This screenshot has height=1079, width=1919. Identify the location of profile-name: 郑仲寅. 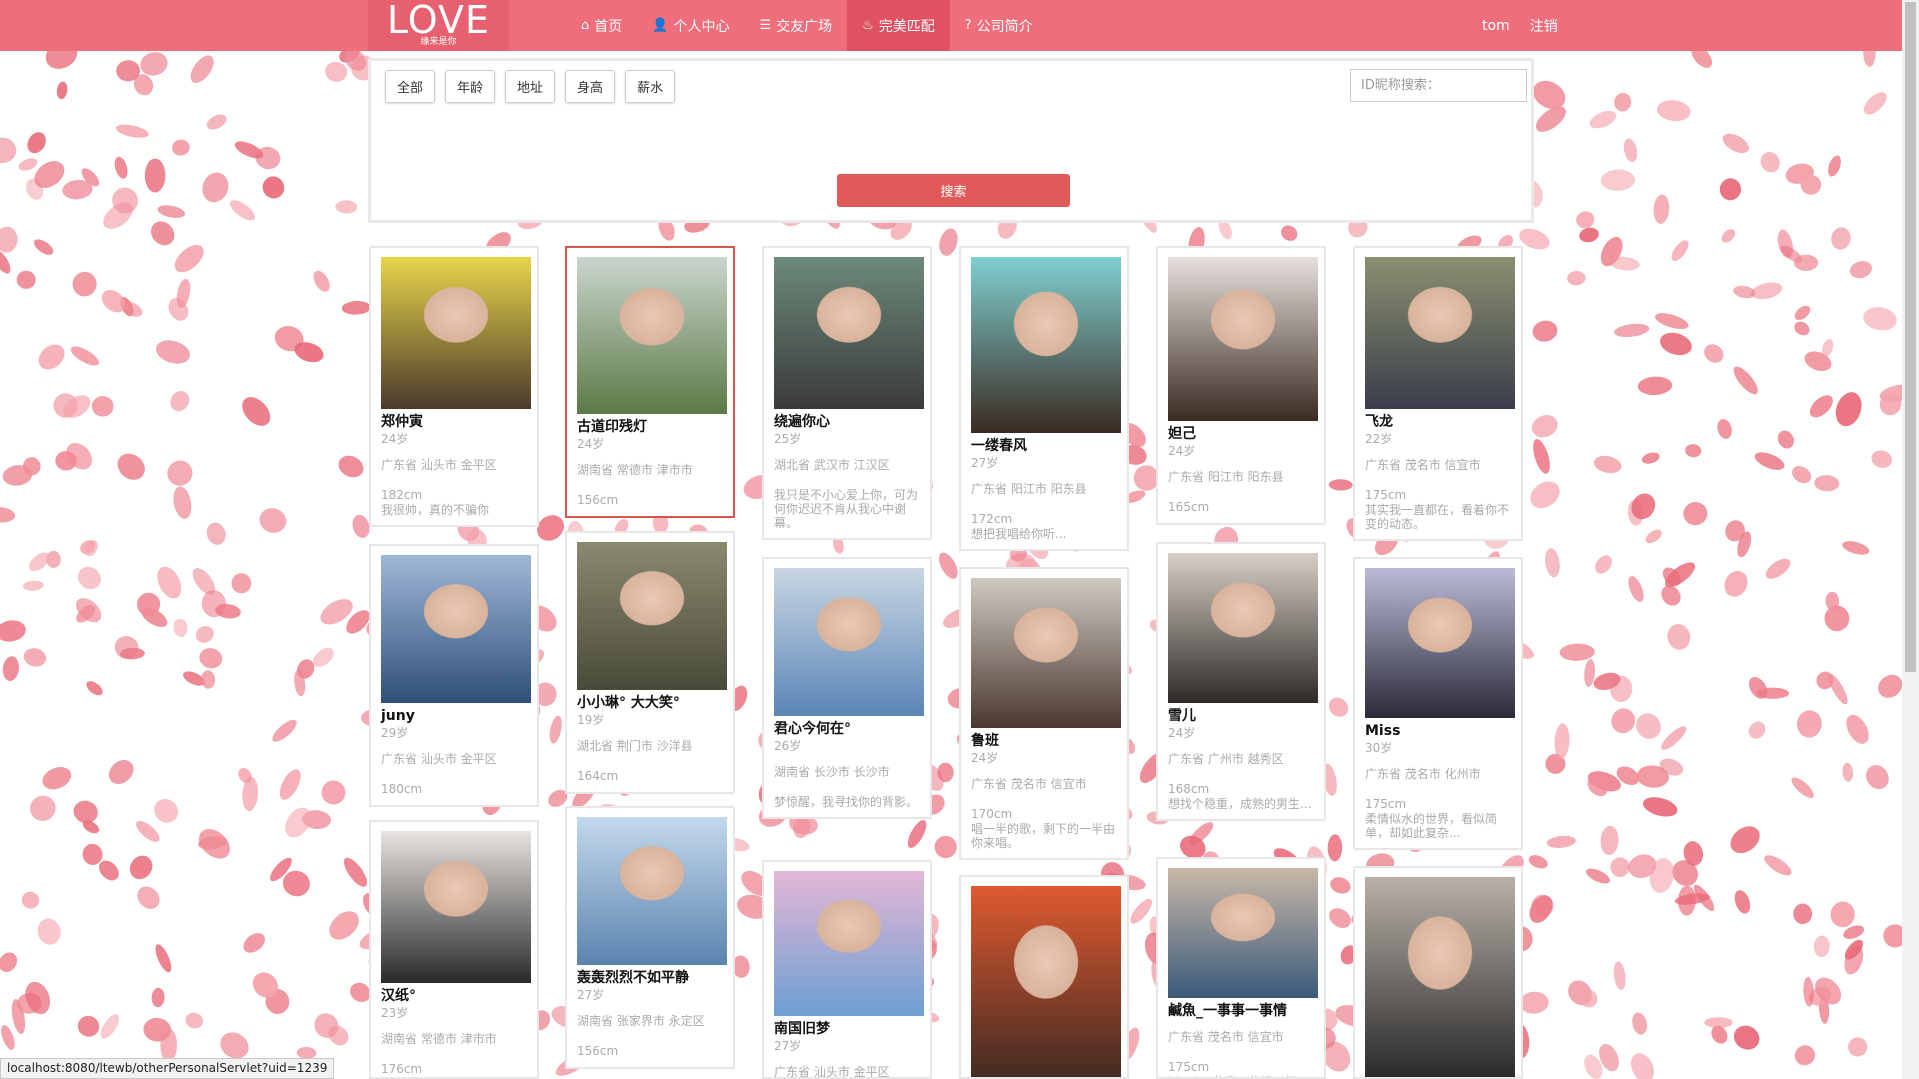
(454, 422).